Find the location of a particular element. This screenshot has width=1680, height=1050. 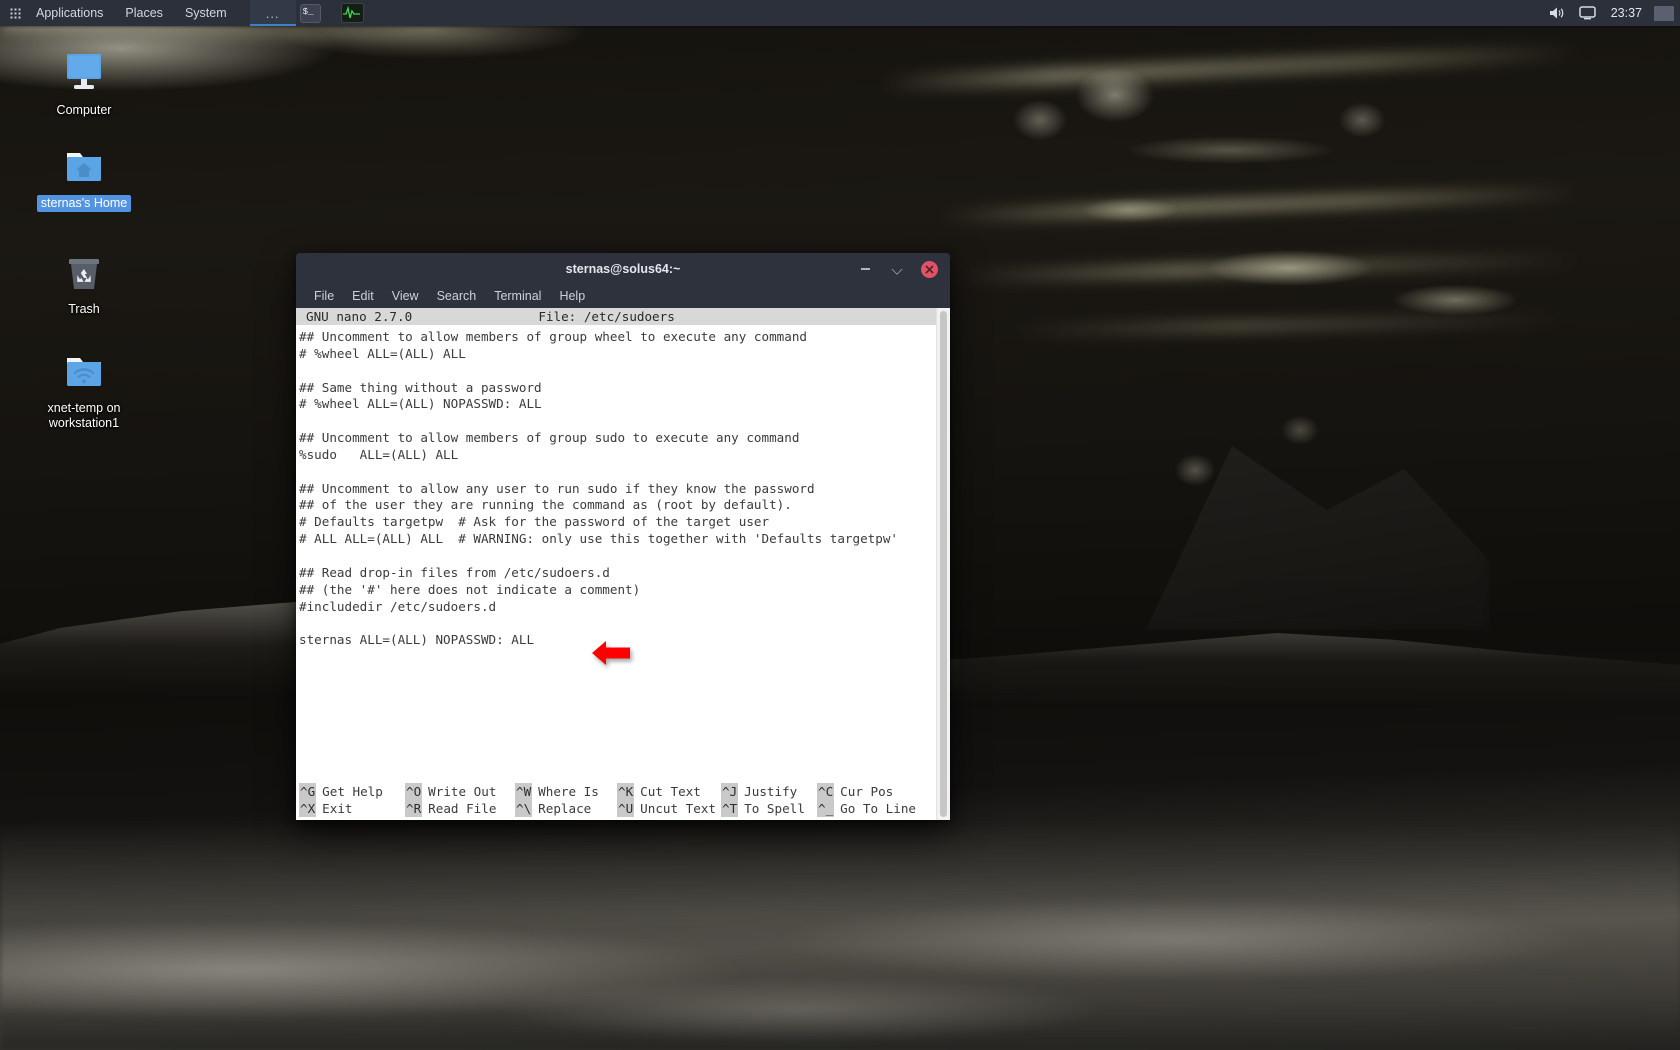

titlebar: sternas@solus64:~ is located at coordinates (623, 269).